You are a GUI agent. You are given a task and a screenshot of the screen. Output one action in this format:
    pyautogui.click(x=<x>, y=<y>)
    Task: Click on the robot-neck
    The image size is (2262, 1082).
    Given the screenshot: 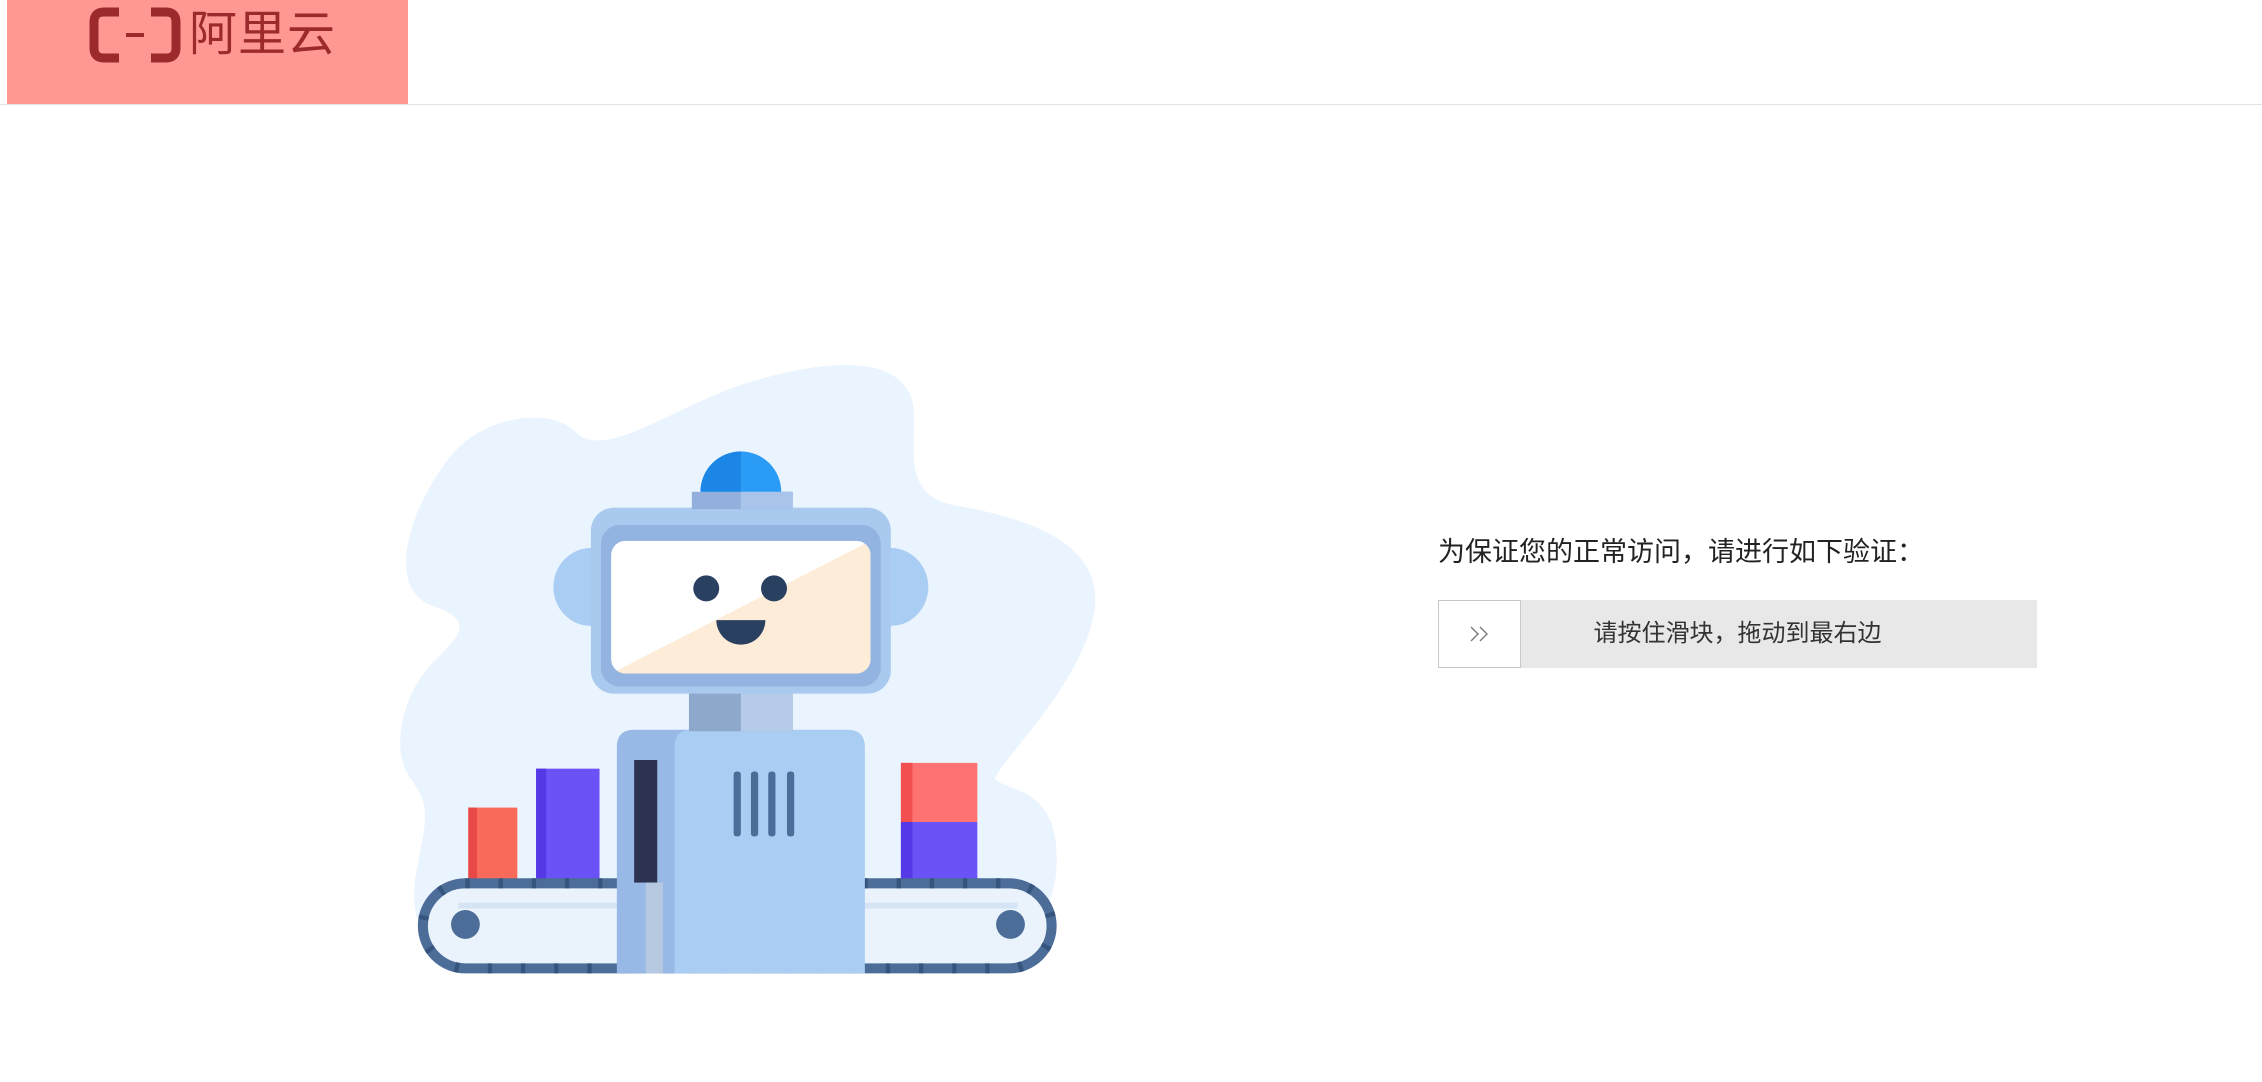 What is the action you would take?
    pyautogui.click(x=740, y=712)
    